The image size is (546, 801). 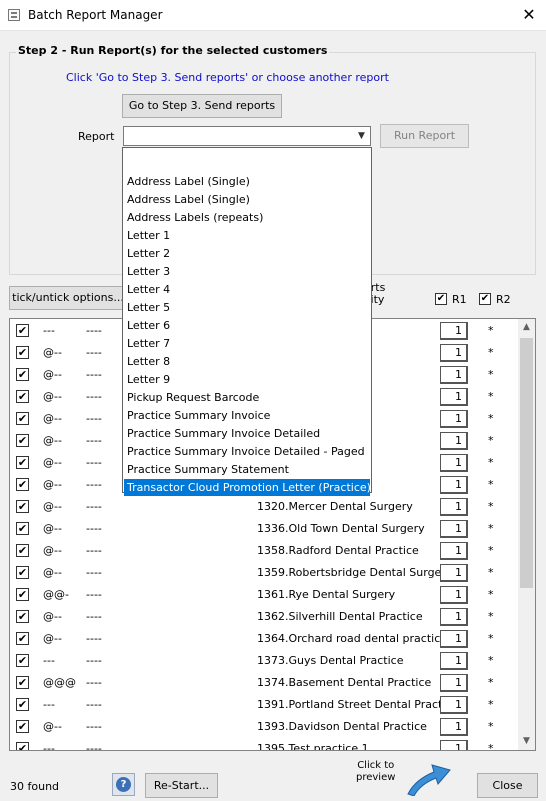 I want to click on dropdown-option: Letter 2, so click(x=247, y=253).